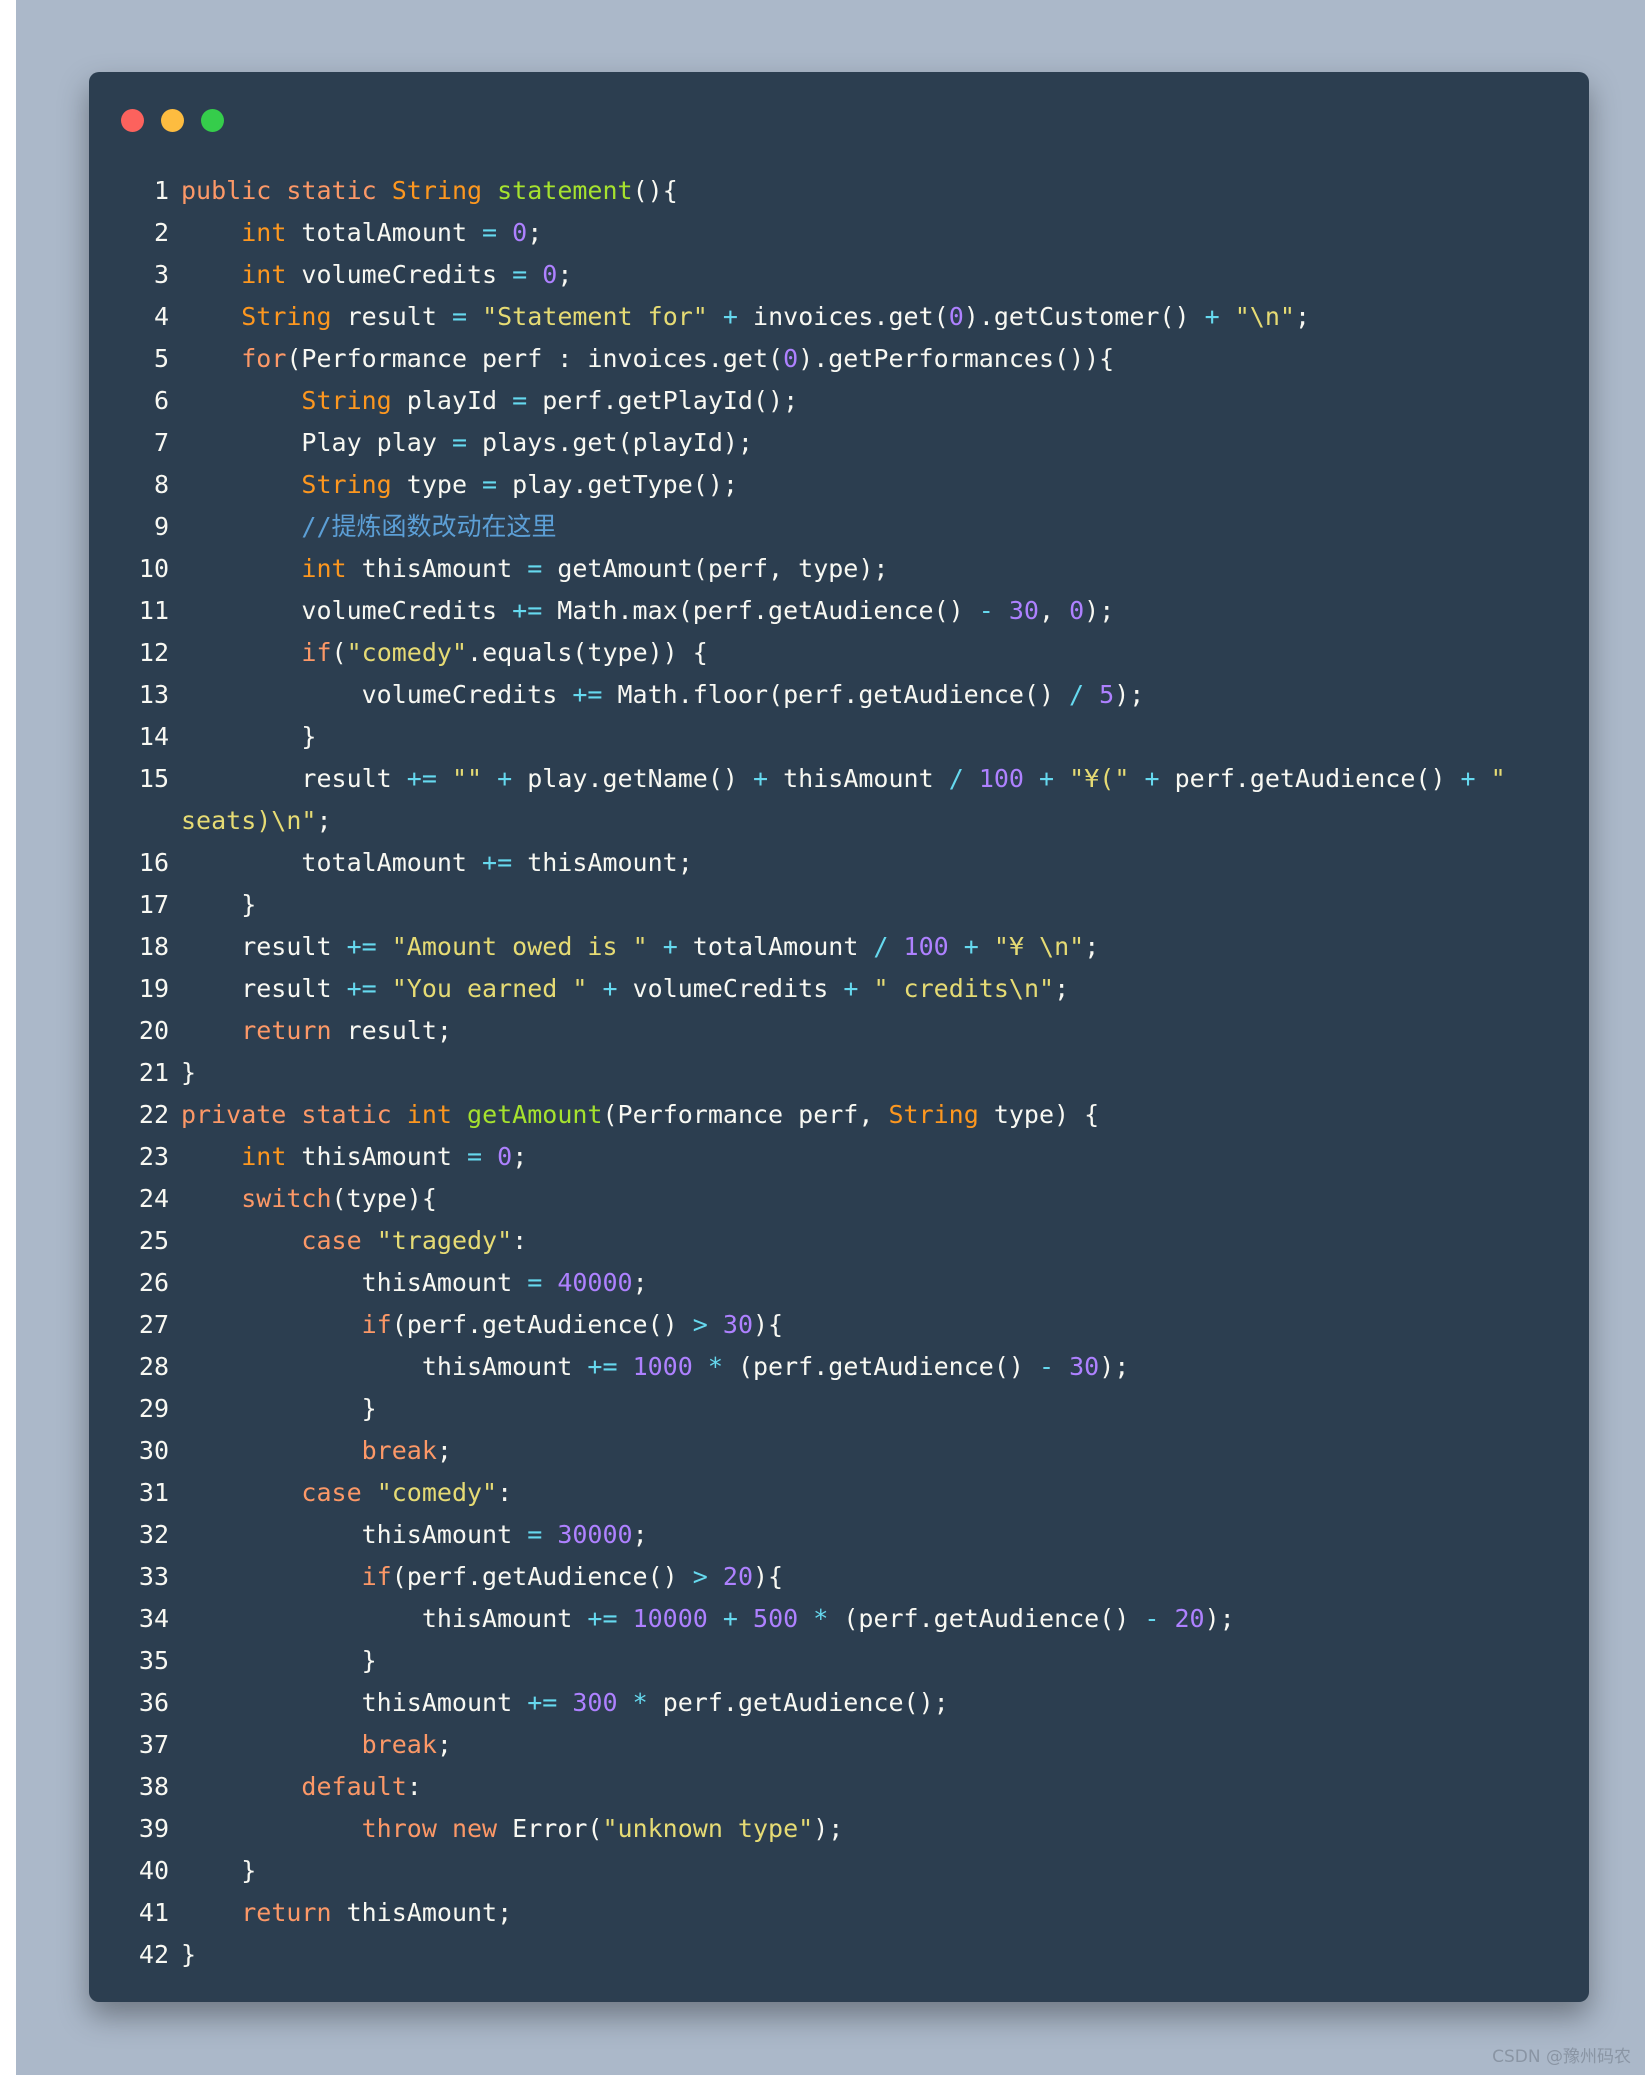 The width and height of the screenshot is (1645, 2075). What do you see at coordinates (846, 1241) in the screenshot?
I see `code-line: 25 case "tragedy":` at bounding box center [846, 1241].